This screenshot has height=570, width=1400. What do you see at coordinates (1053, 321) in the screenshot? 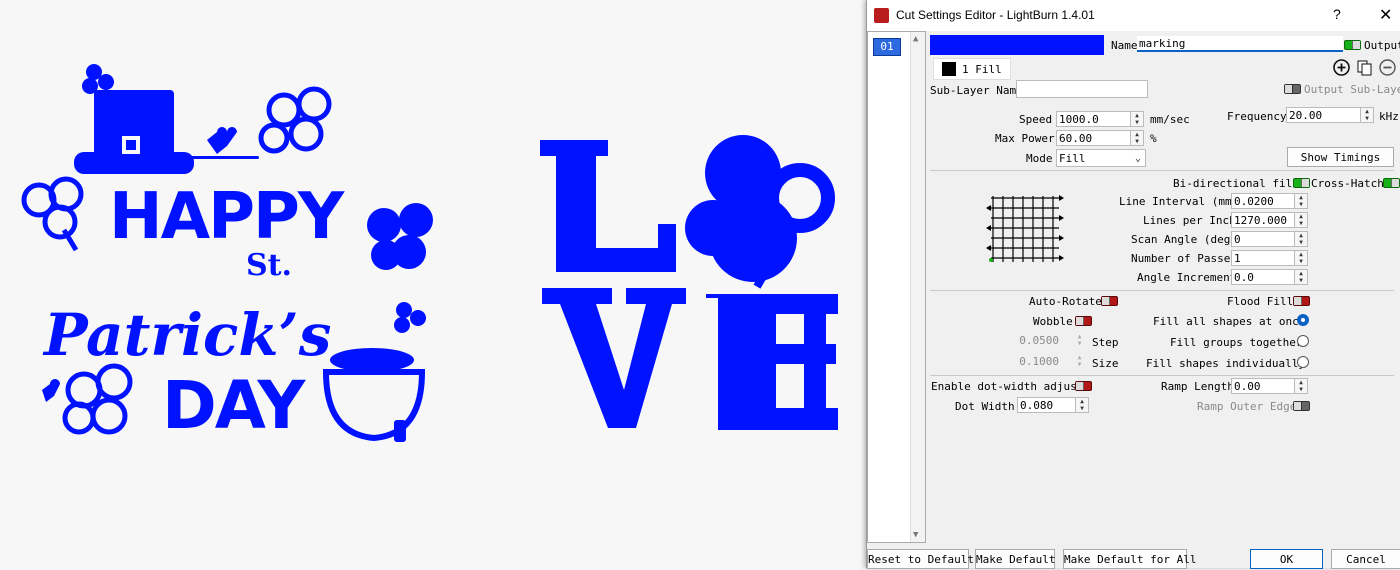
I see `wobble-label: Wobble` at bounding box center [1053, 321].